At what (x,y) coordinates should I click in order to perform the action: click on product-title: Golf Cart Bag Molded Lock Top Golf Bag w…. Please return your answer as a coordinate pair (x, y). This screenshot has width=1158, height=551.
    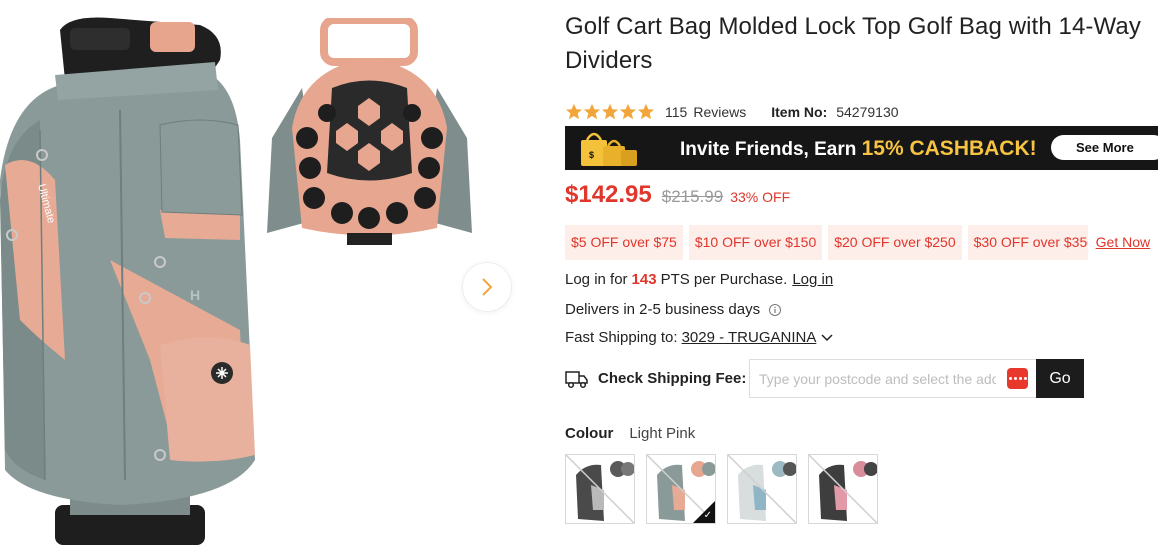
    Looking at the image, I should click on (853, 43).